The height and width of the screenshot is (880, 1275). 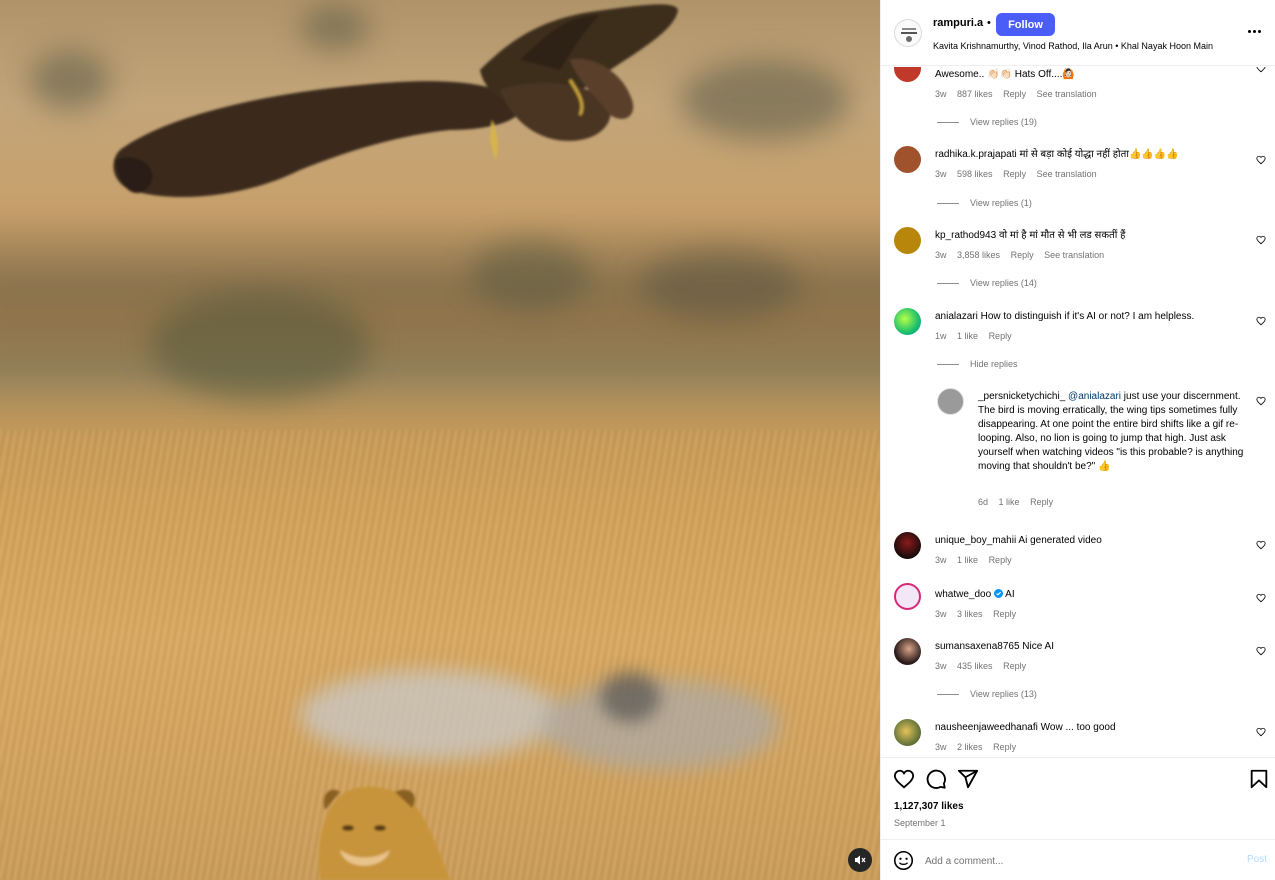 I want to click on comment-meta: 3w 3,858 likes Reply See translation, so click(x=1023, y=255).